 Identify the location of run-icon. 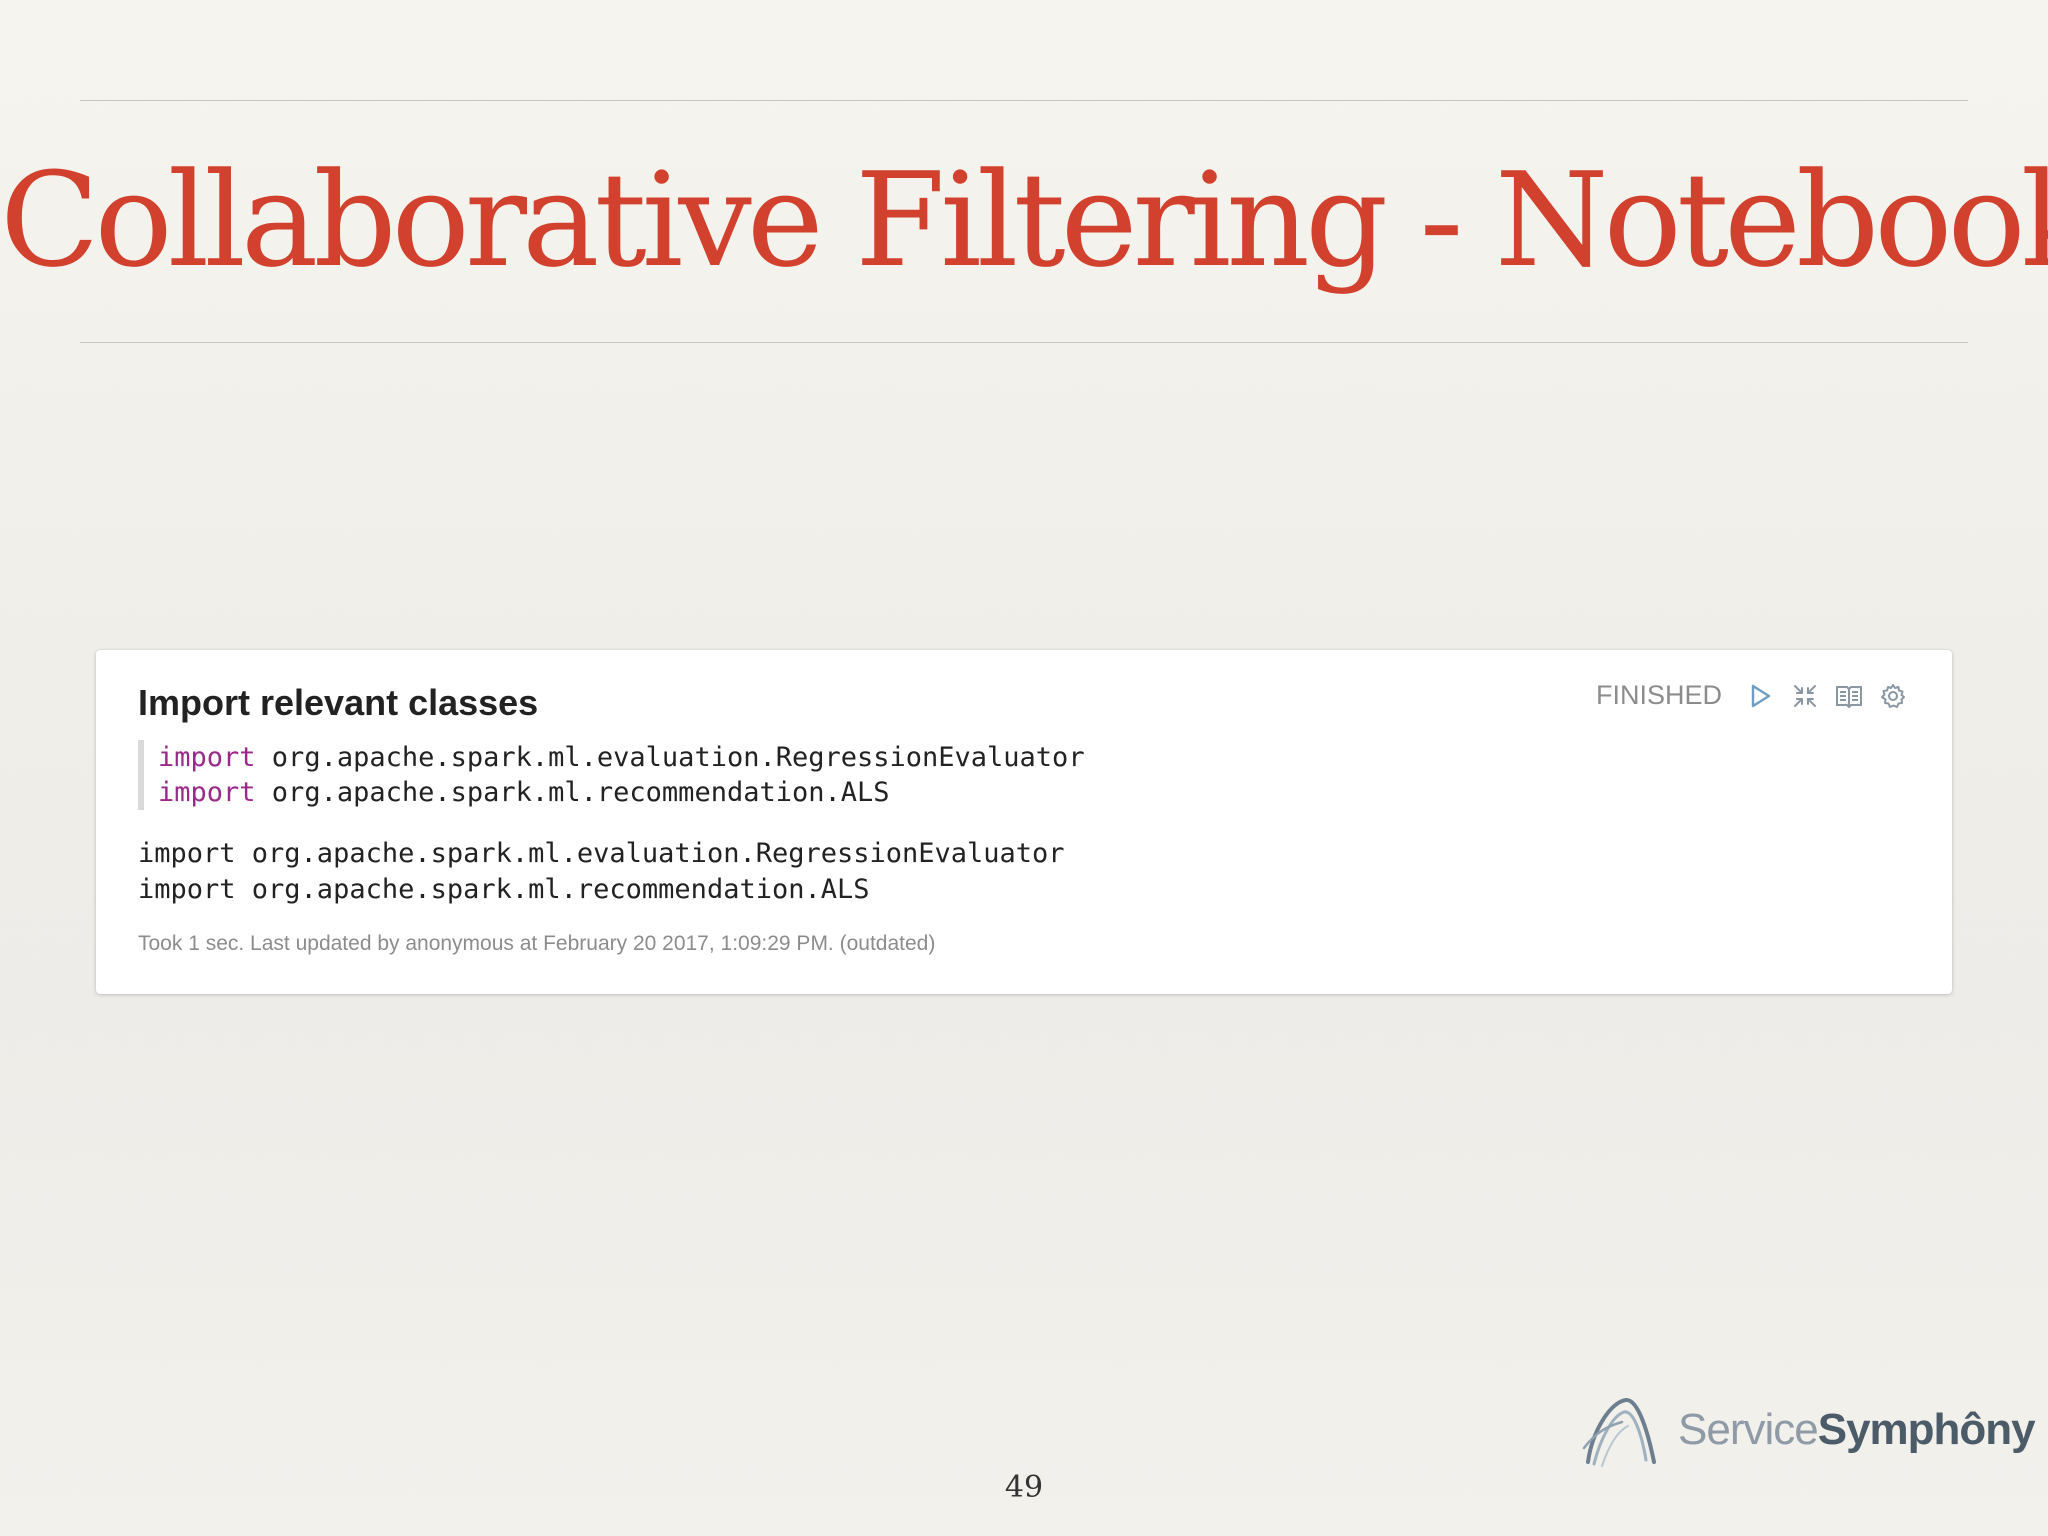
(1761, 696).